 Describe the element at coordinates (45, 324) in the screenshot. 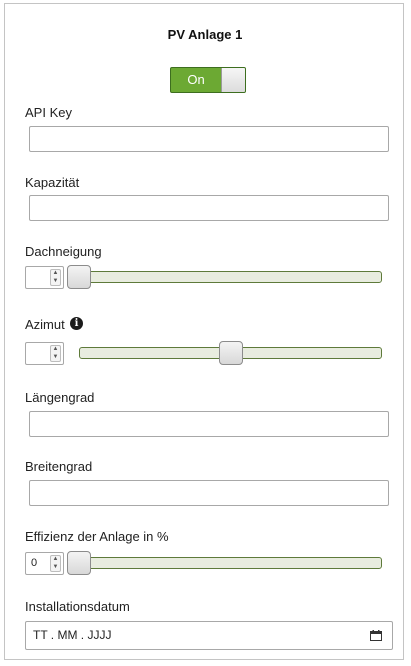

I see `azimut-label: Azimut` at that location.